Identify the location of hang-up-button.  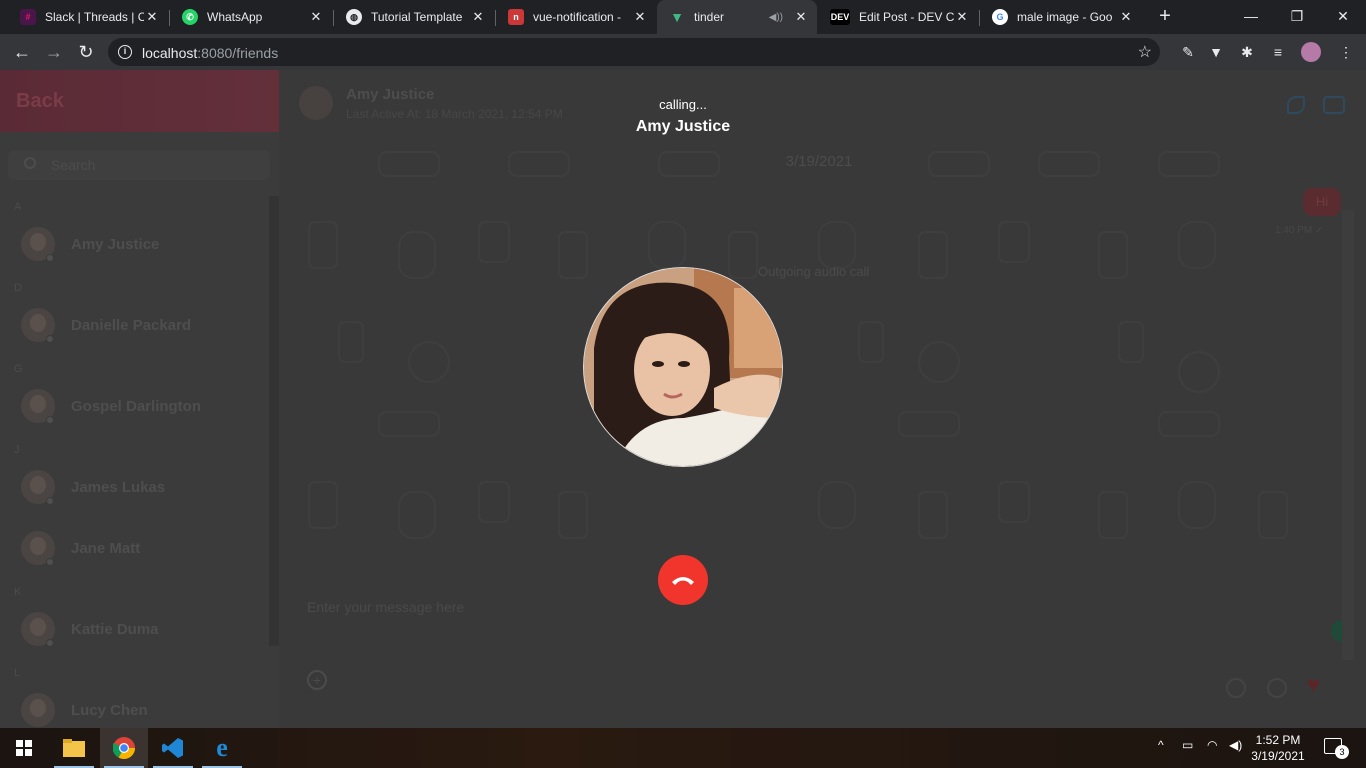
(683, 580).